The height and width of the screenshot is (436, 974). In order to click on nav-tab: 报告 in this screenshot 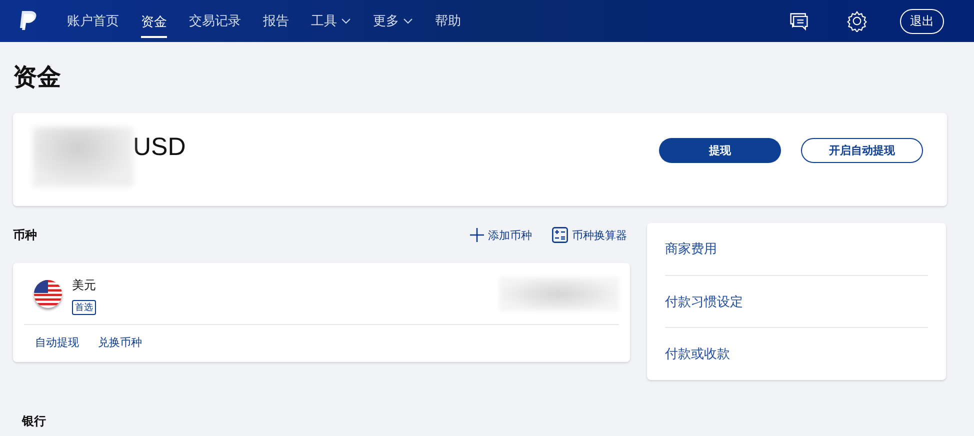, I will do `click(276, 21)`.